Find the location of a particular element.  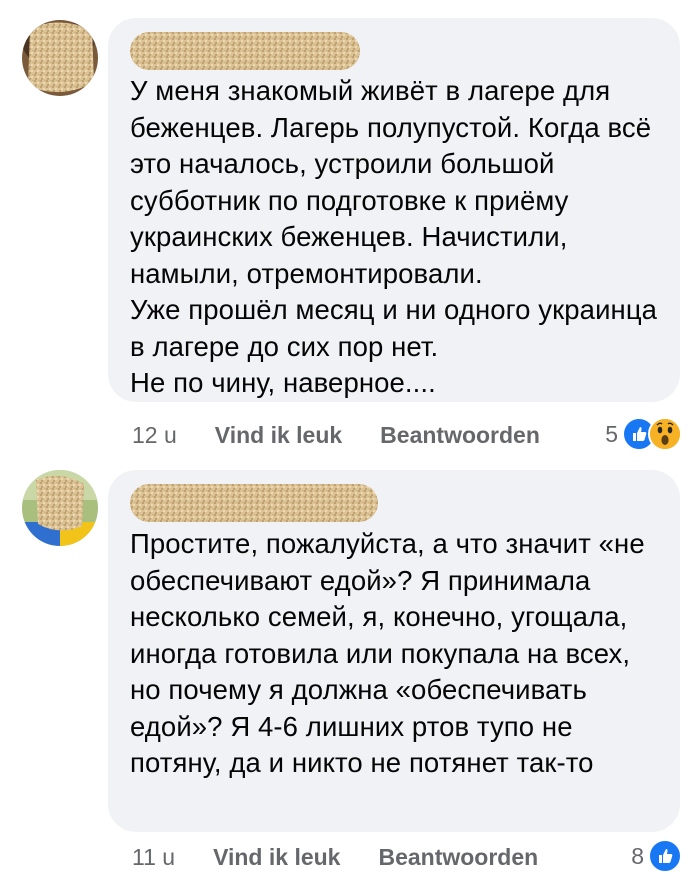

reaction-summary: 5 is located at coordinates (643, 434).